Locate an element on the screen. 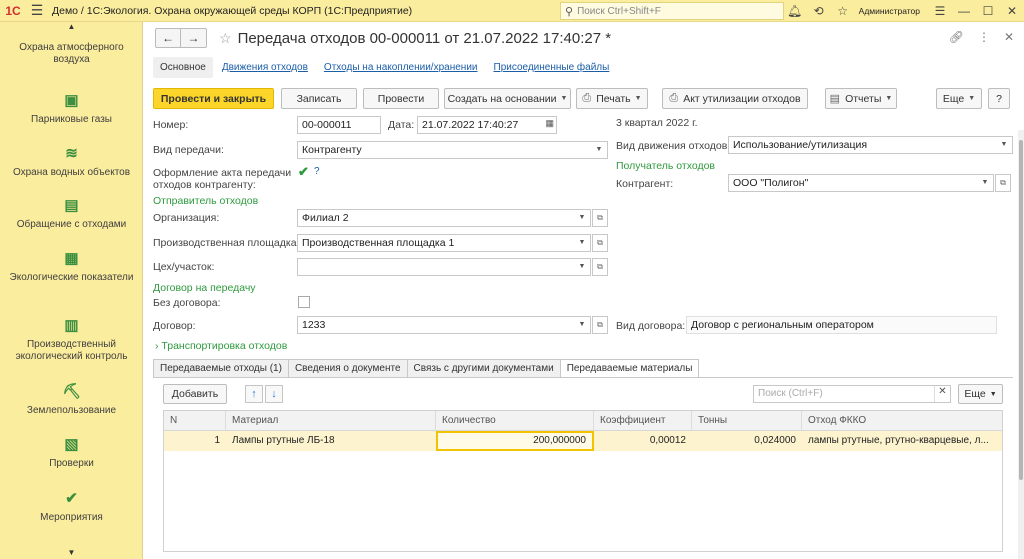  minimize-icon: — is located at coordinates (964, 11).